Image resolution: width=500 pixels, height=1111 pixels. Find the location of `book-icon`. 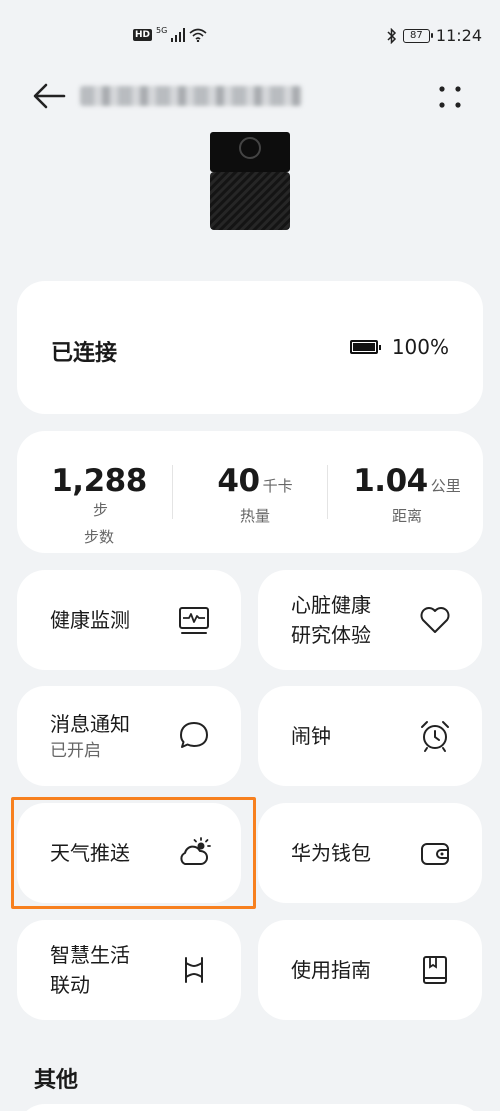

book-icon is located at coordinates (435, 970).